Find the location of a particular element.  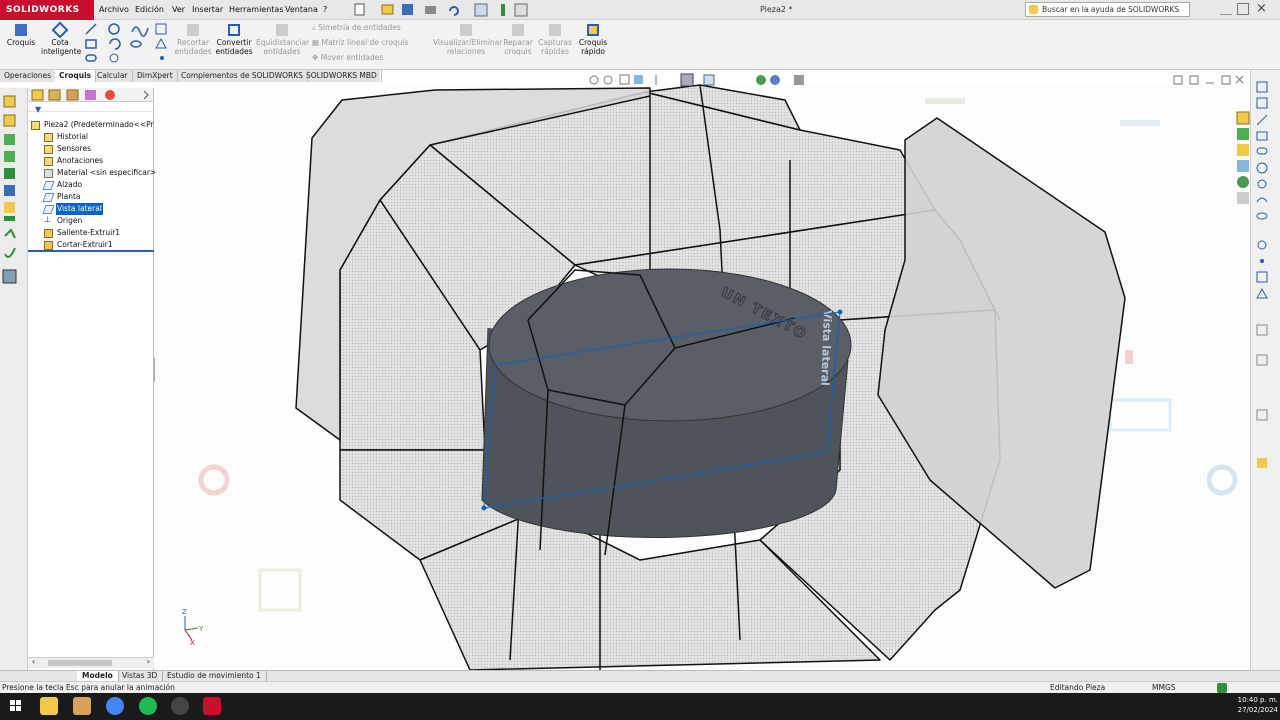

linear-pattern-button: ▦ Matriz lineal de croquis is located at coordinates (369, 43).